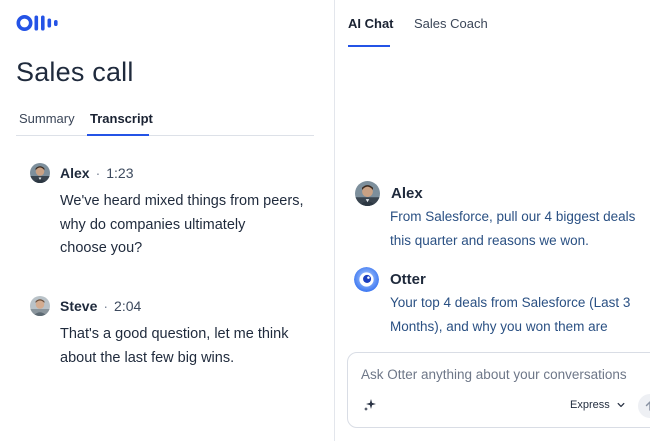 The height and width of the screenshot is (441, 650). Describe the element at coordinates (505, 374) in the screenshot. I see `ask-input` at that location.